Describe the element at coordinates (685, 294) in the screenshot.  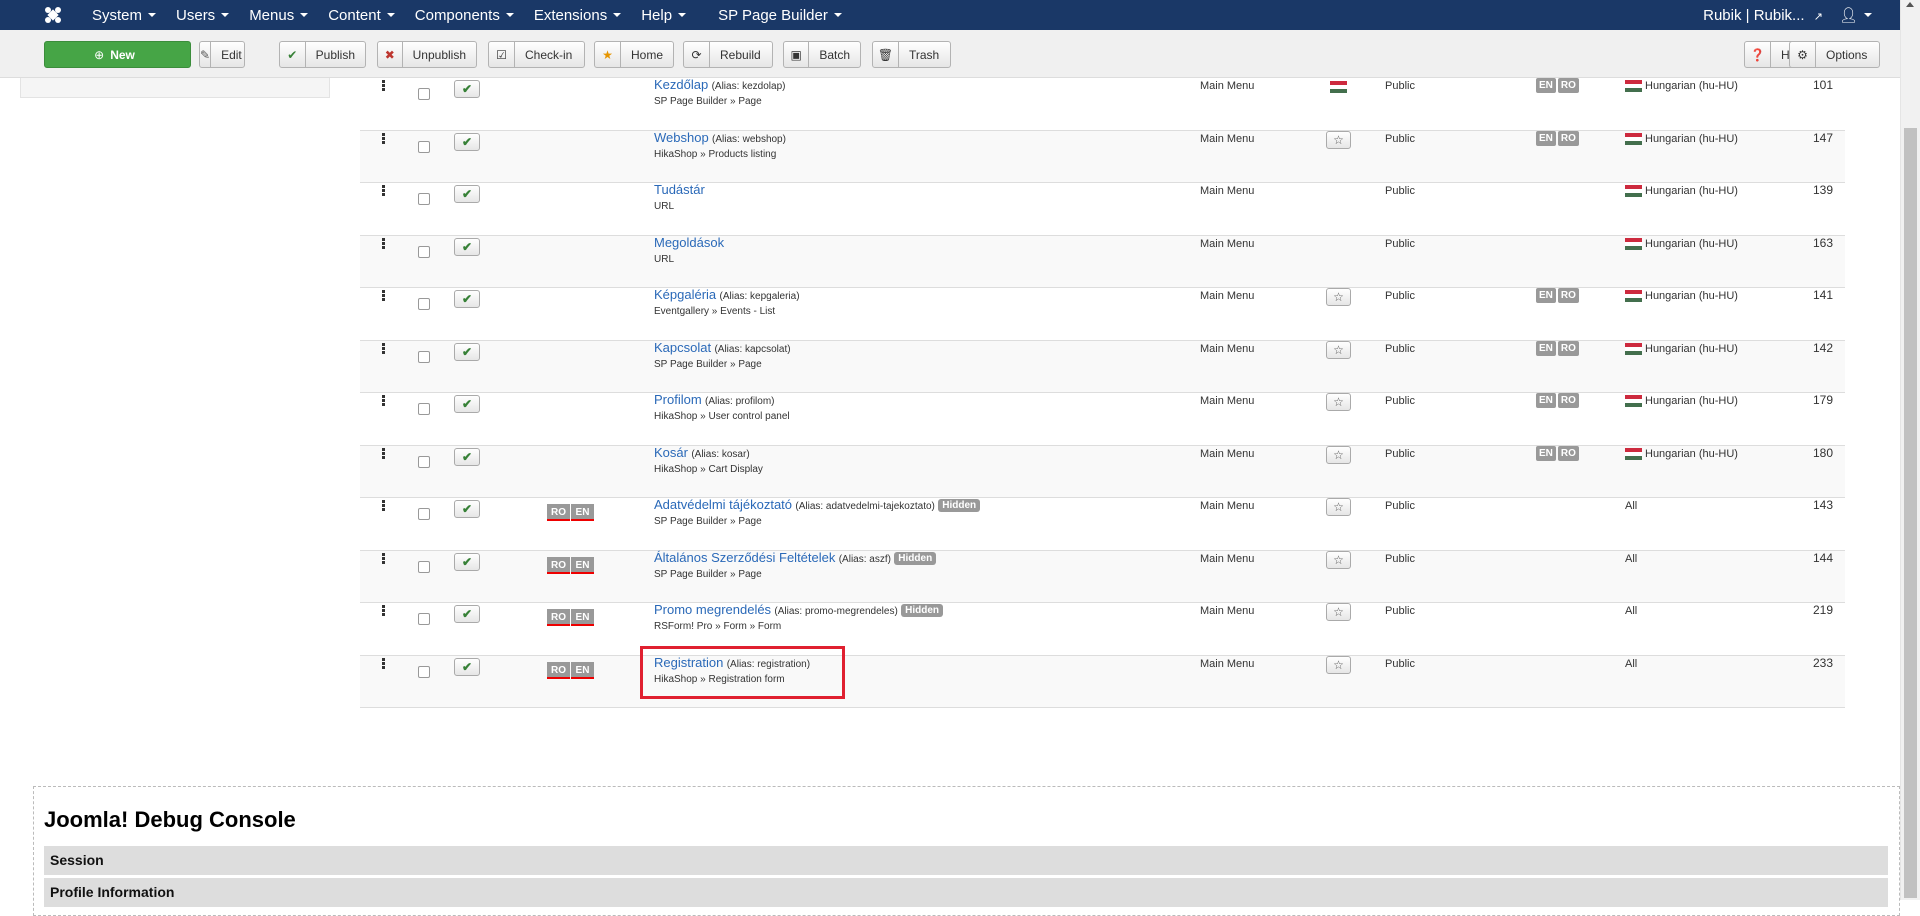
I see `item-title-link: Képgaléria` at that location.